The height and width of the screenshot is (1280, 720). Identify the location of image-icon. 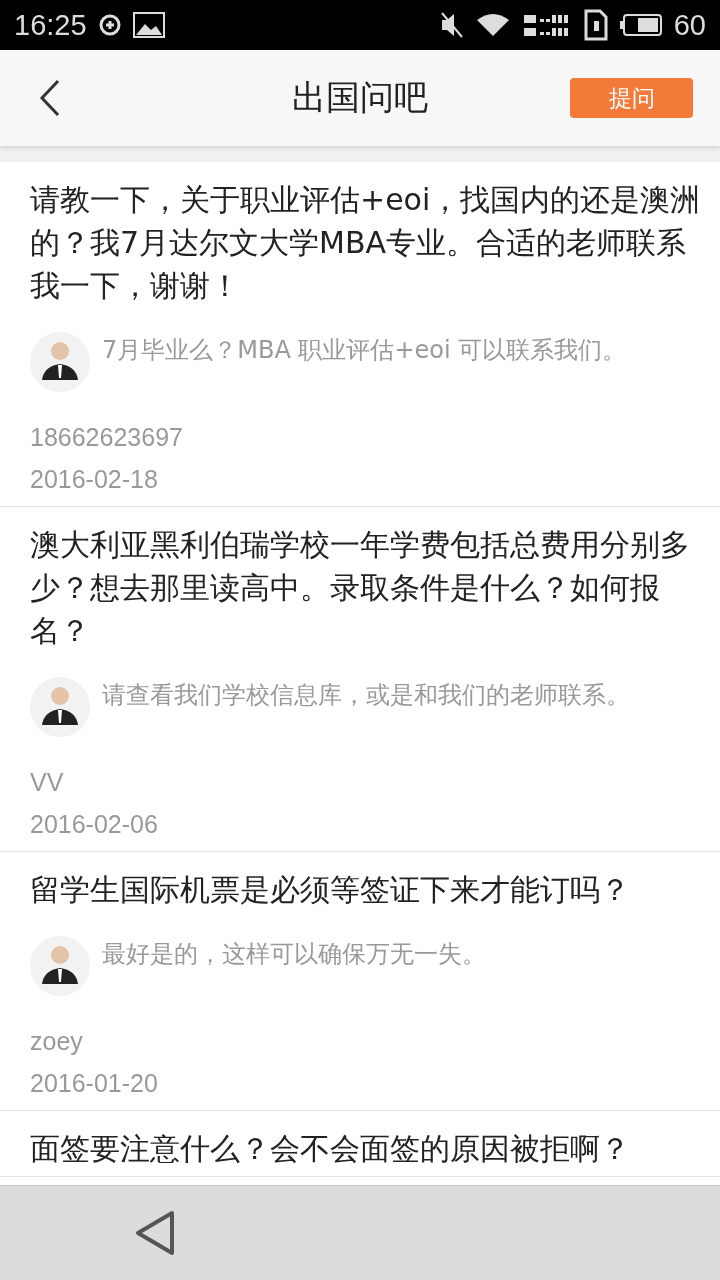
(148, 25).